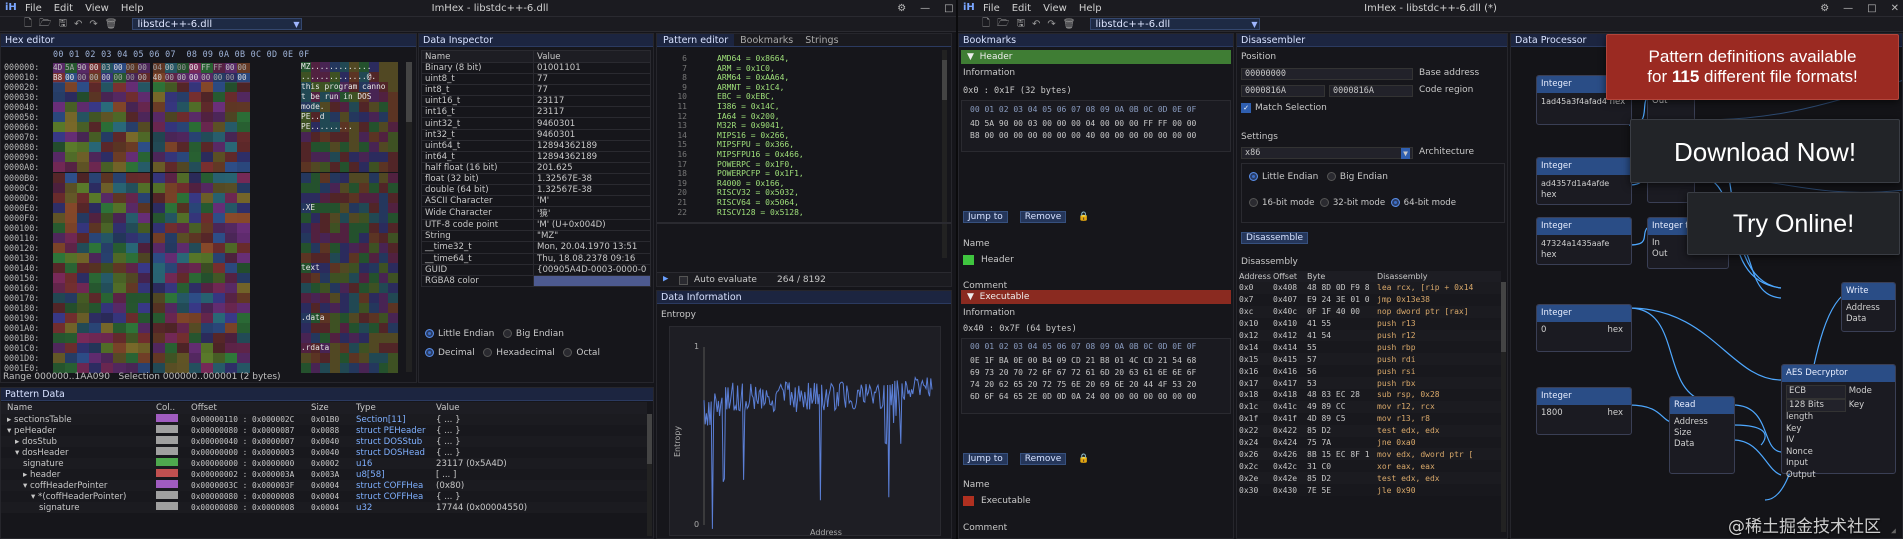 Image resolution: width=1903 pixels, height=539 pixels. What do you see at coordinates (1543, 330) in the screenshot?
I see `integer-node-4-value: 0` at bounding box center [1543, 330].